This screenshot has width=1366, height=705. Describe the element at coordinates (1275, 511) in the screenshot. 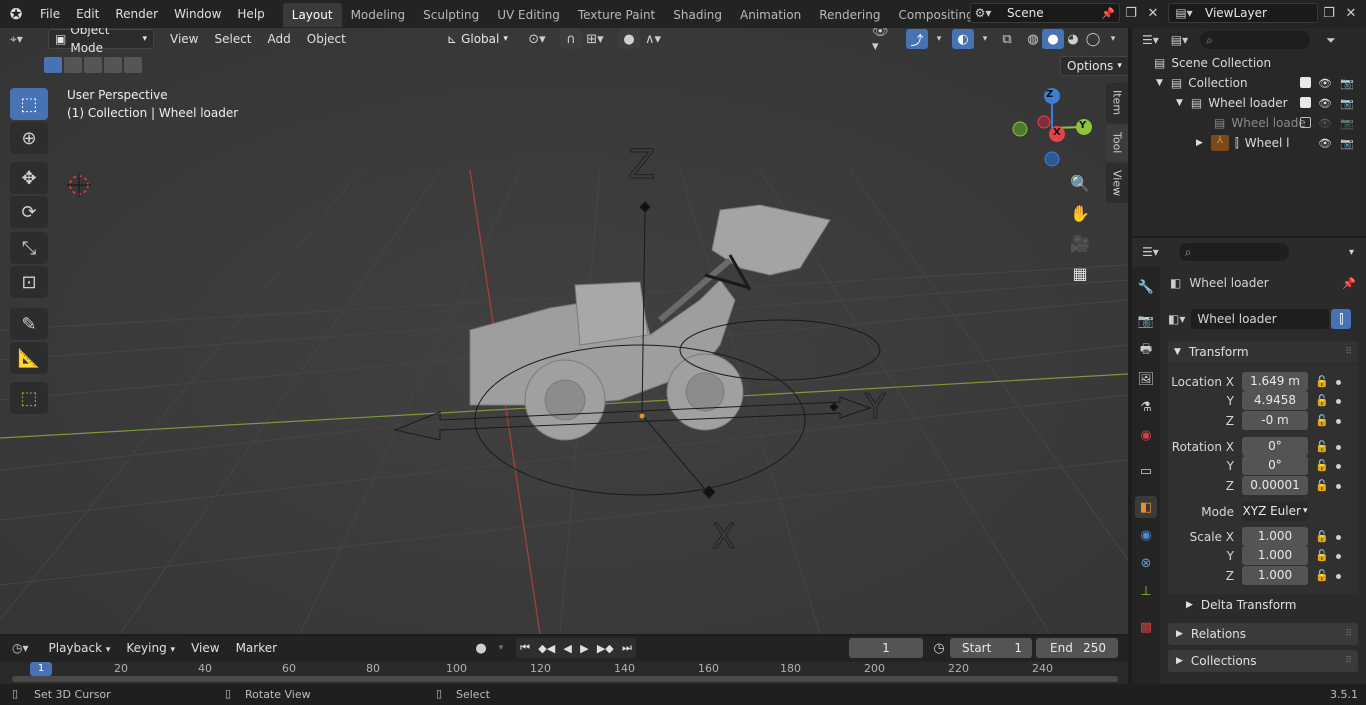

I see `rotation-mode-dropdown: XYZ Euler ▾` at that location.